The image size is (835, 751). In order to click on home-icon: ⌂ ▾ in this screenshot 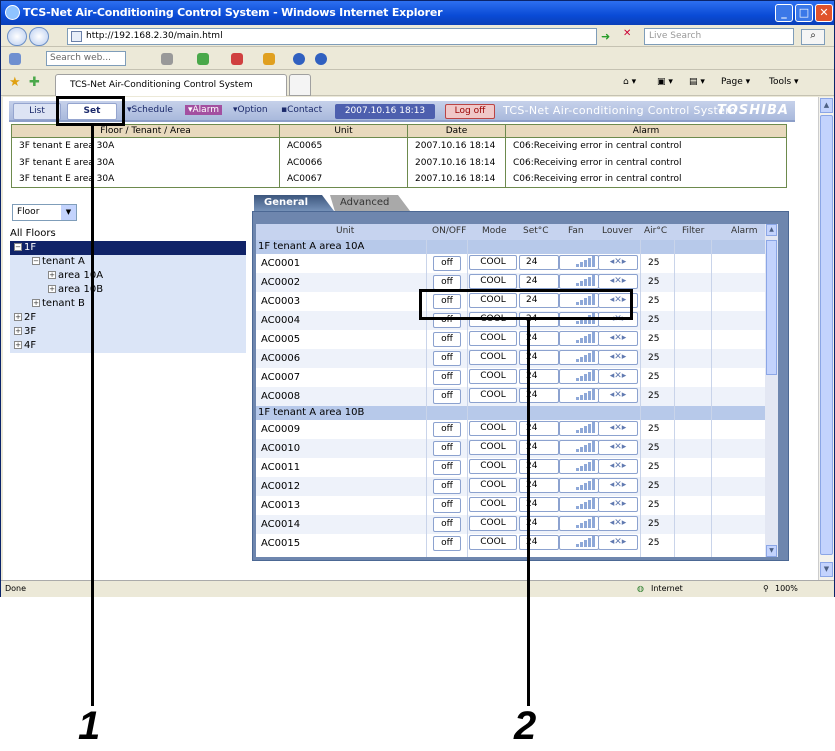, I will do `click(629, 82)`.